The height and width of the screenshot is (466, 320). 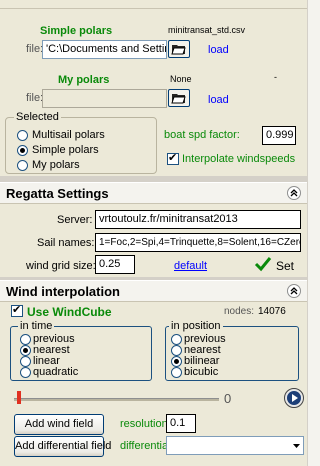 What do you see at coordinates (196, 326) in the screenshot?
I see `in-position-title: in position` at bounding box center [196, 326].